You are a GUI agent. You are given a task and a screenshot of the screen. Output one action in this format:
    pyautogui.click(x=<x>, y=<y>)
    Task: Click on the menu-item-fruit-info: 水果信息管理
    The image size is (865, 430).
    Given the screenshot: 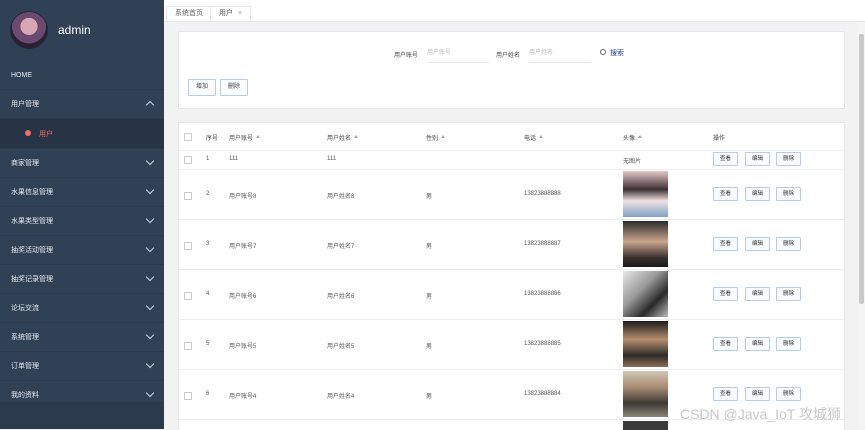 What is the action you would take?
    pyautogui.click(x=82, y=192)
    